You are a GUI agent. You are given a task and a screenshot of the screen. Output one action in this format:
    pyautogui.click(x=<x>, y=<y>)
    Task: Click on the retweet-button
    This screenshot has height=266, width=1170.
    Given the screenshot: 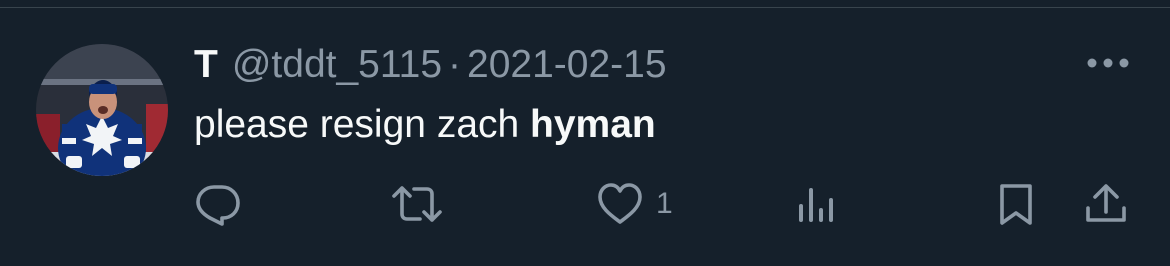 What is the action you would take?
    pyautogui.click(x=417, y=204)
    